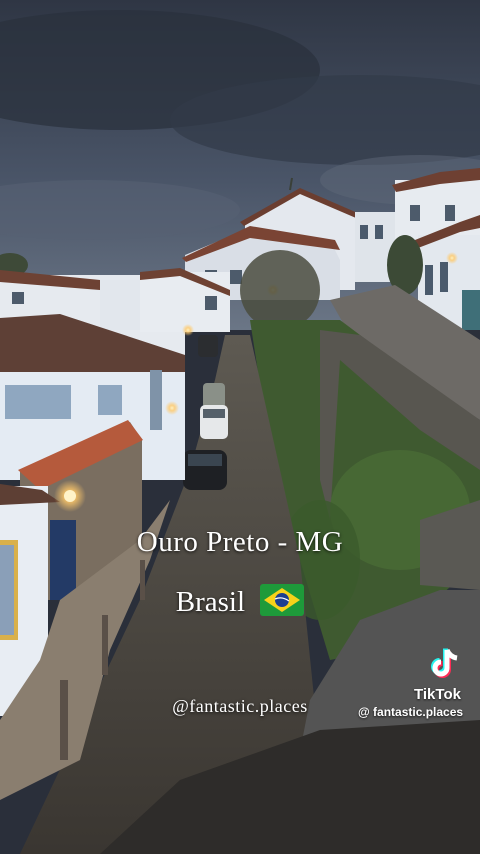 Image resolution: width=480 pixels, height=854 pixels. What do you see at coordinates (240, 542) in the screenshot?
I see `location-title: Ouro Preto - MG` at bounding box center [240, 542].